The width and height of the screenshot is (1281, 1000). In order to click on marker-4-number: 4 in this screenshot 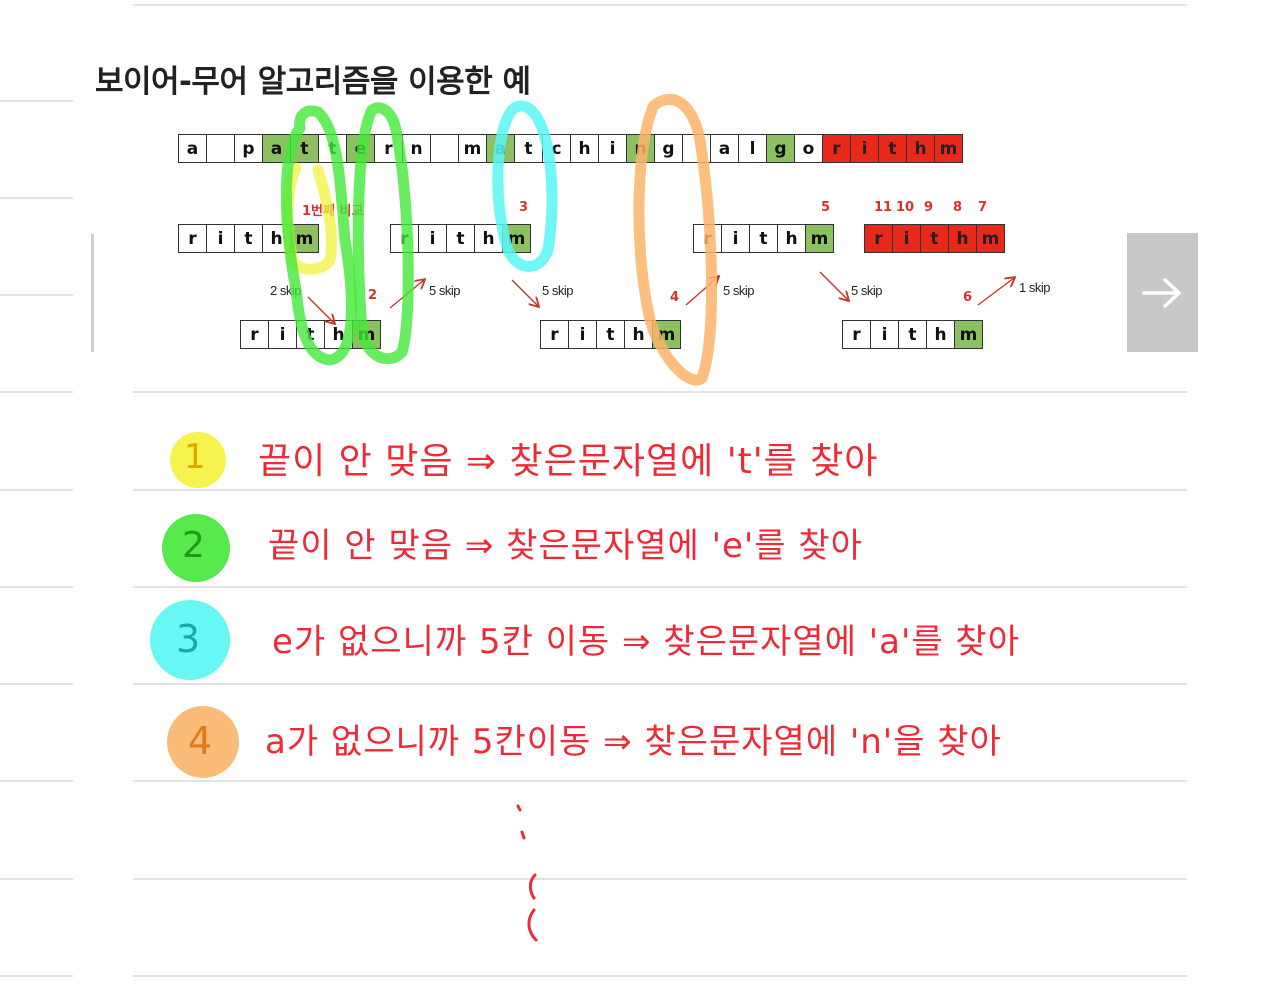, I will do `click(201, 741)`.